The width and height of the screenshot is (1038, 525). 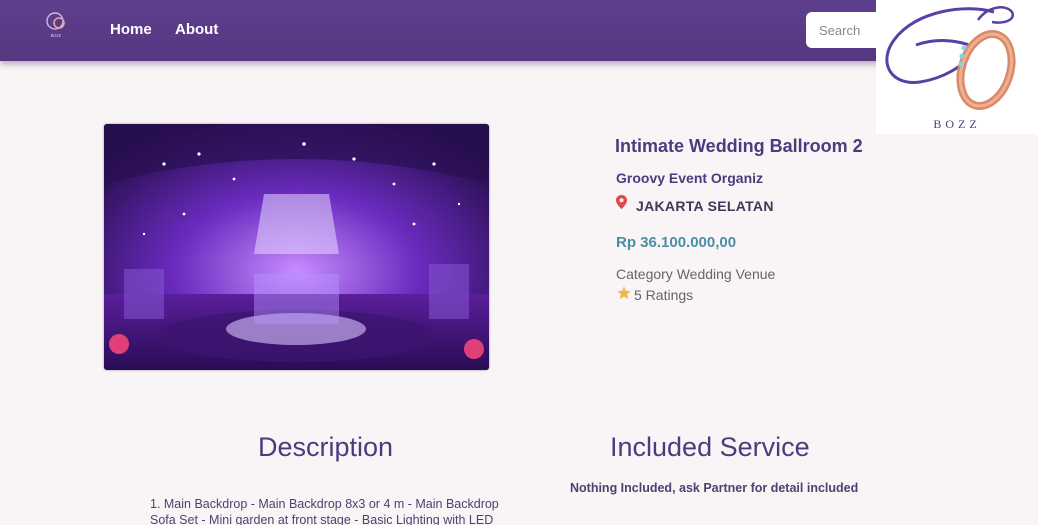 What do you see at coordinates (710, 447) in the screenshot?
I see `included-service-heading: Included Service` at bounding box center [710, 447].